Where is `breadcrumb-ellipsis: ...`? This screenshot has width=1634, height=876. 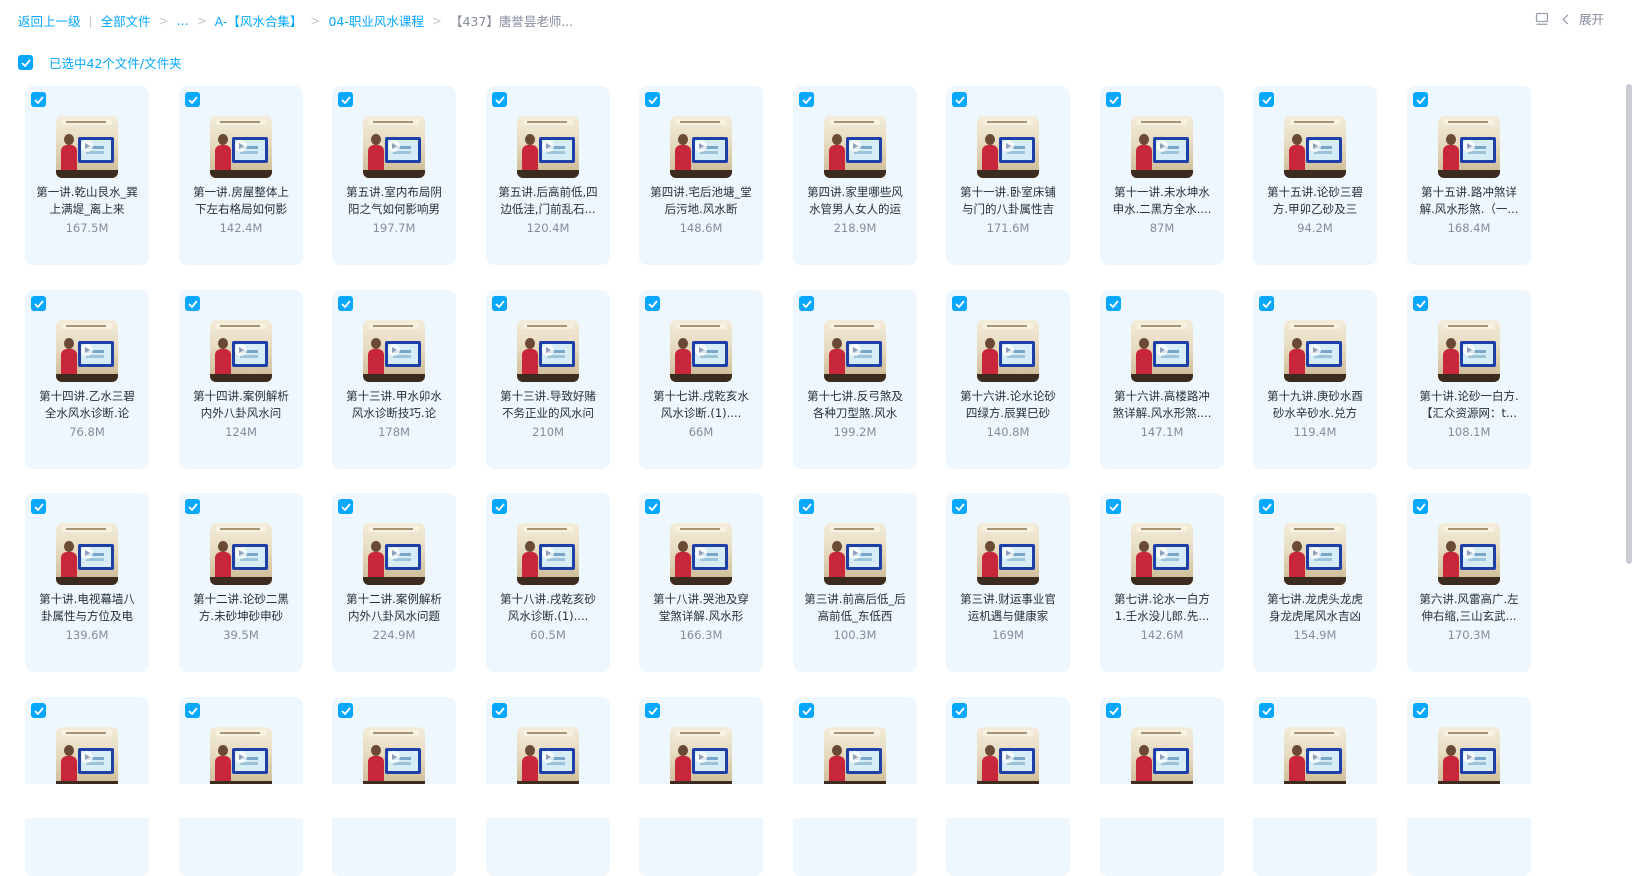 breadcrumb-ellipsis: ... is located at coordinates (183, 20).